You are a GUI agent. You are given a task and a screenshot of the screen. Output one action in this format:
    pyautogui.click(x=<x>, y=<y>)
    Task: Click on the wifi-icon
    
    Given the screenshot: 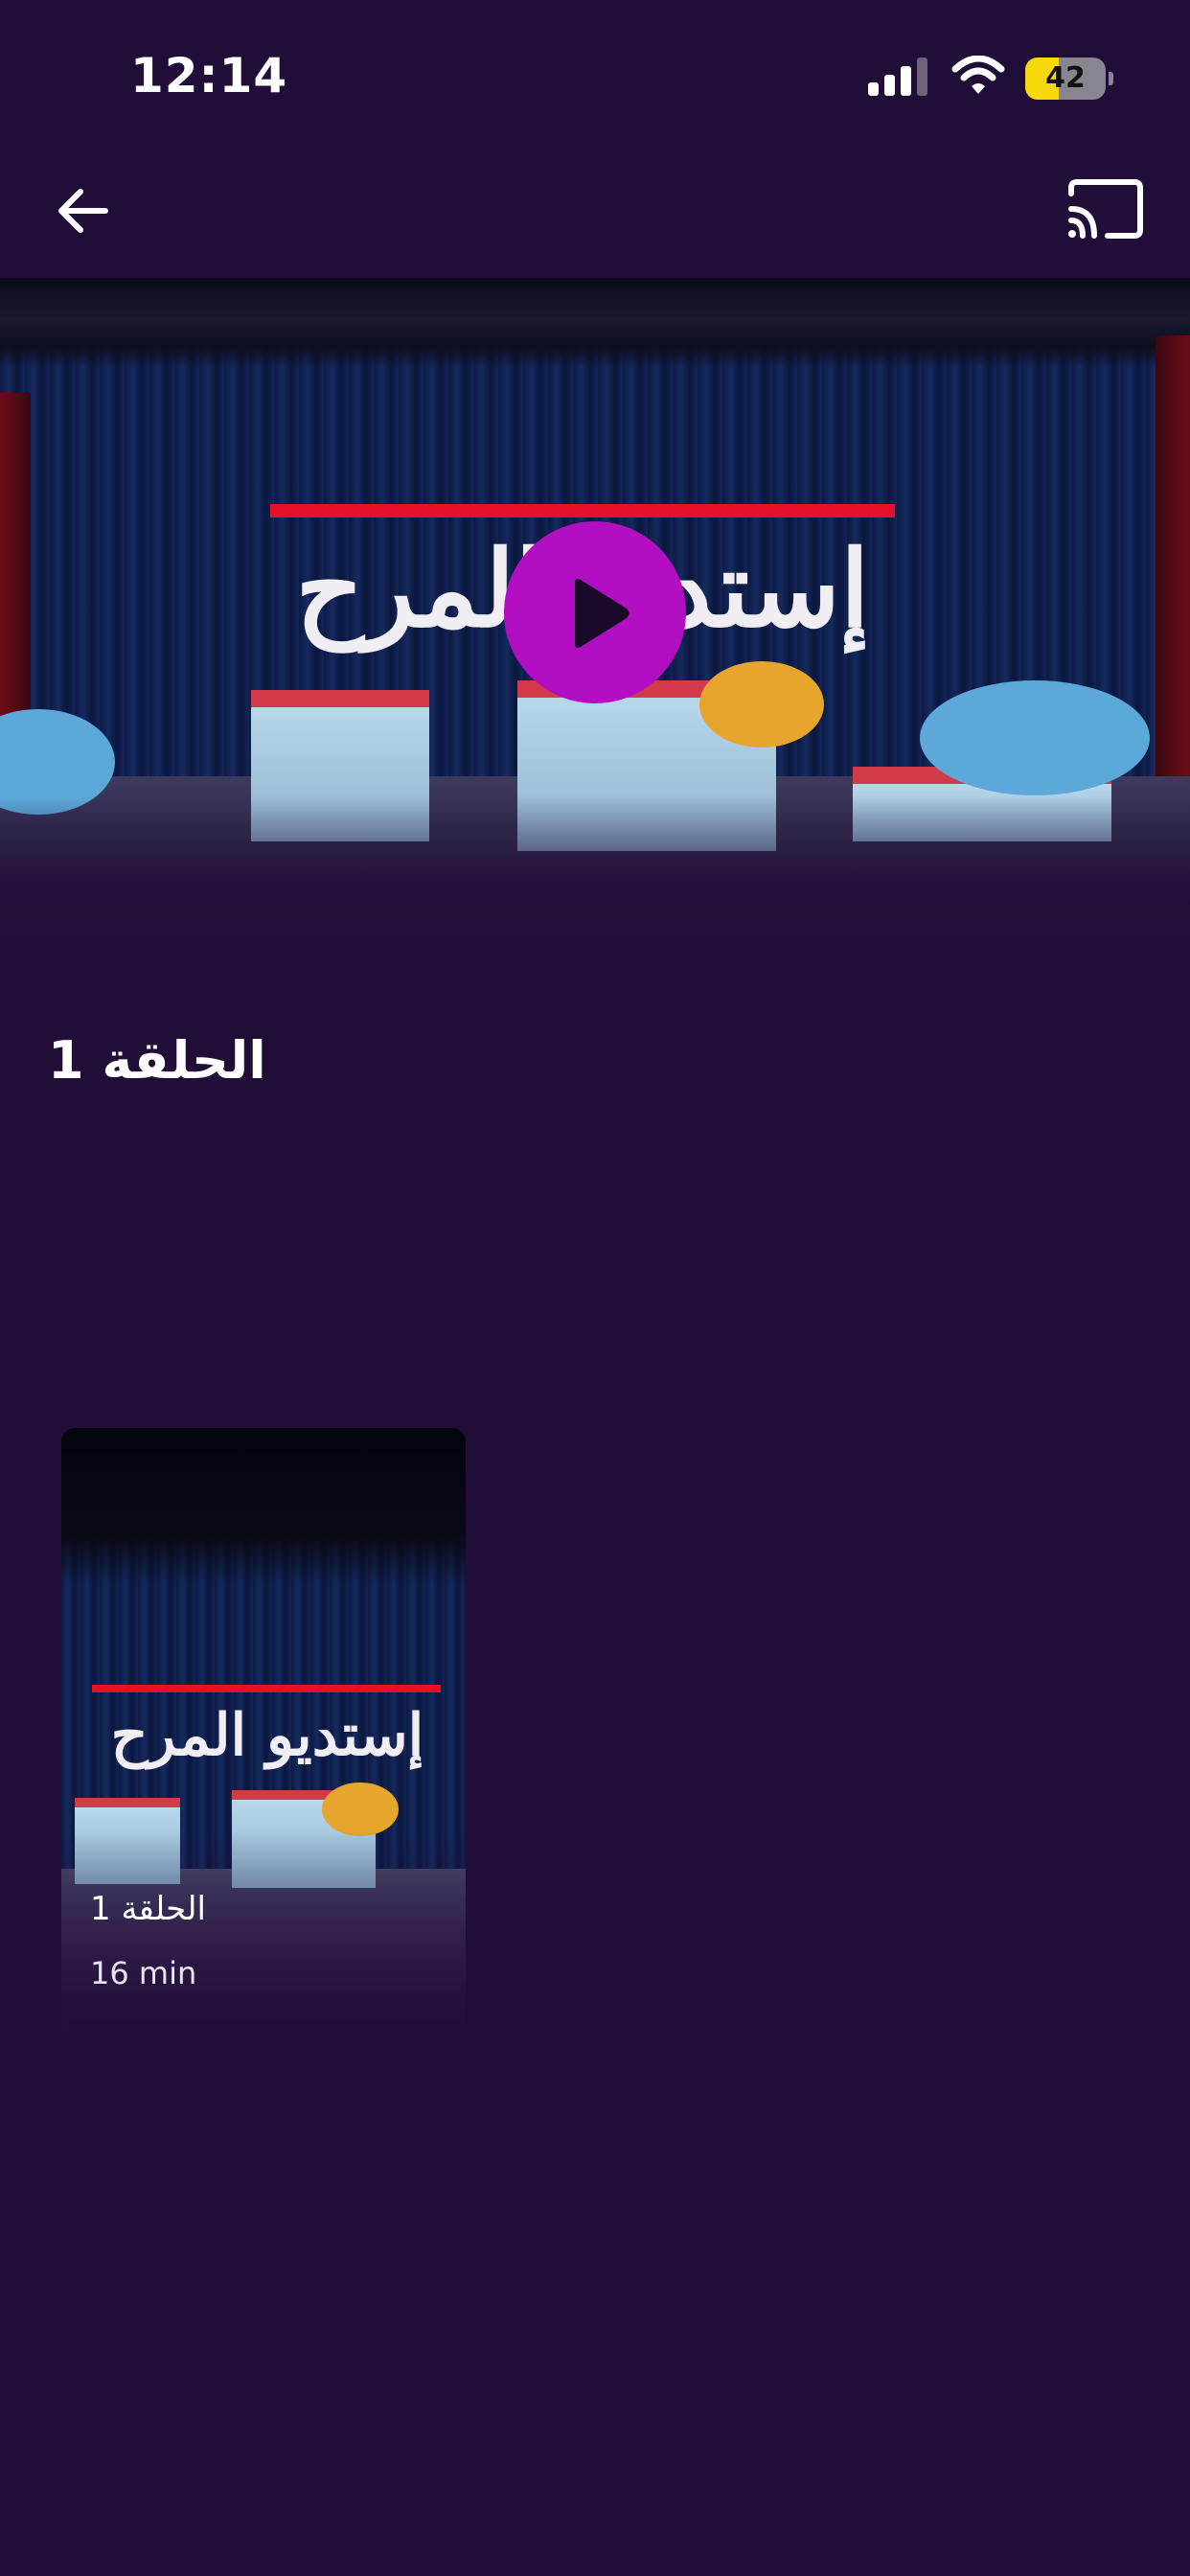 What is the action you would take?
    pyautogui.click(x=978, y=77)
    